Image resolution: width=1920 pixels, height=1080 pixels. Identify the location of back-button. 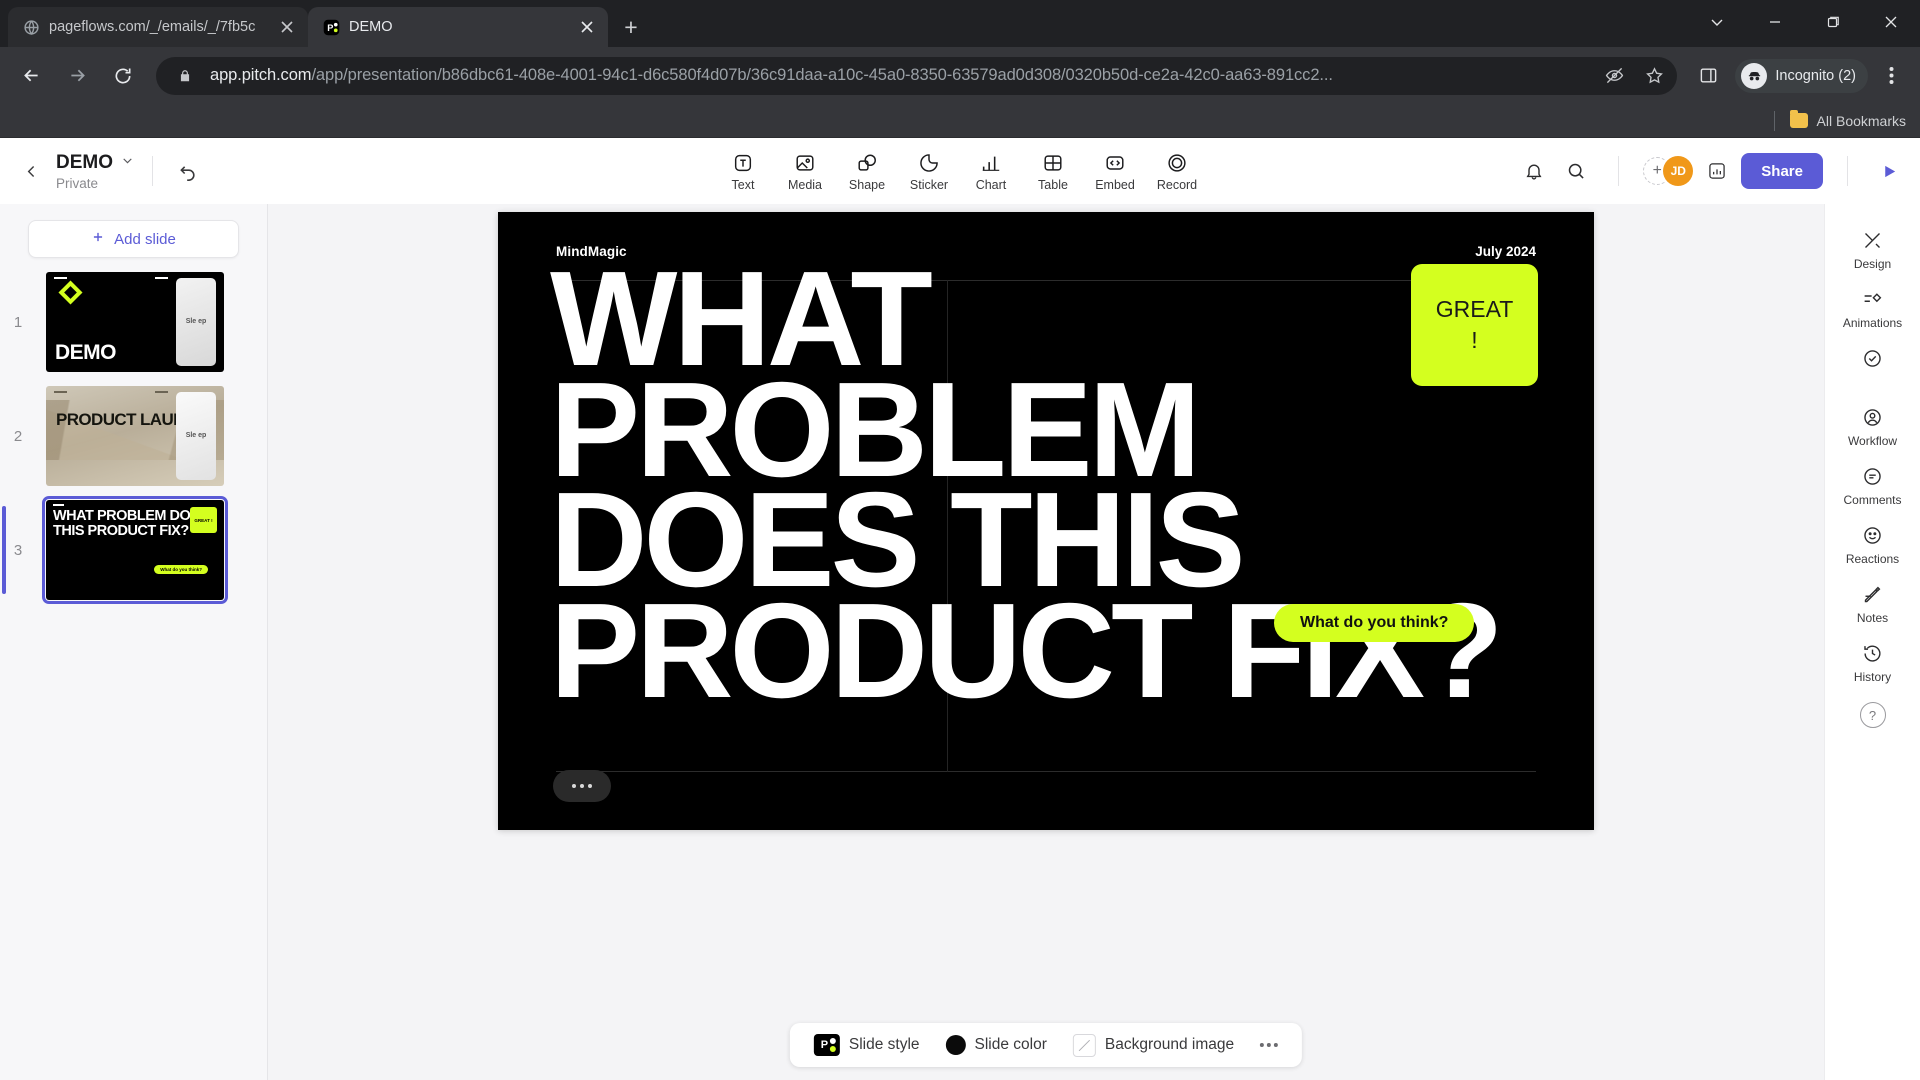
(31, 76).